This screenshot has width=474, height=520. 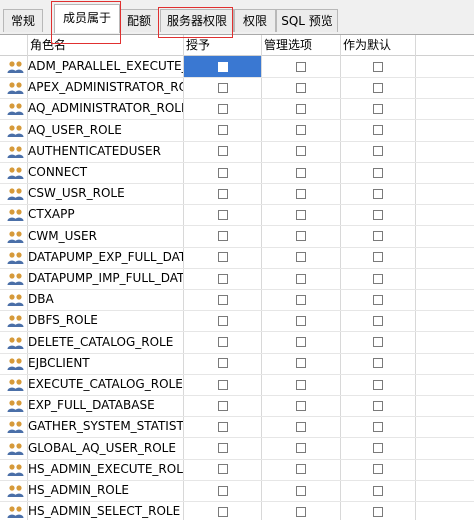 I want to click on role-name-cell: CWM_USER, so click(x=62, y=235).